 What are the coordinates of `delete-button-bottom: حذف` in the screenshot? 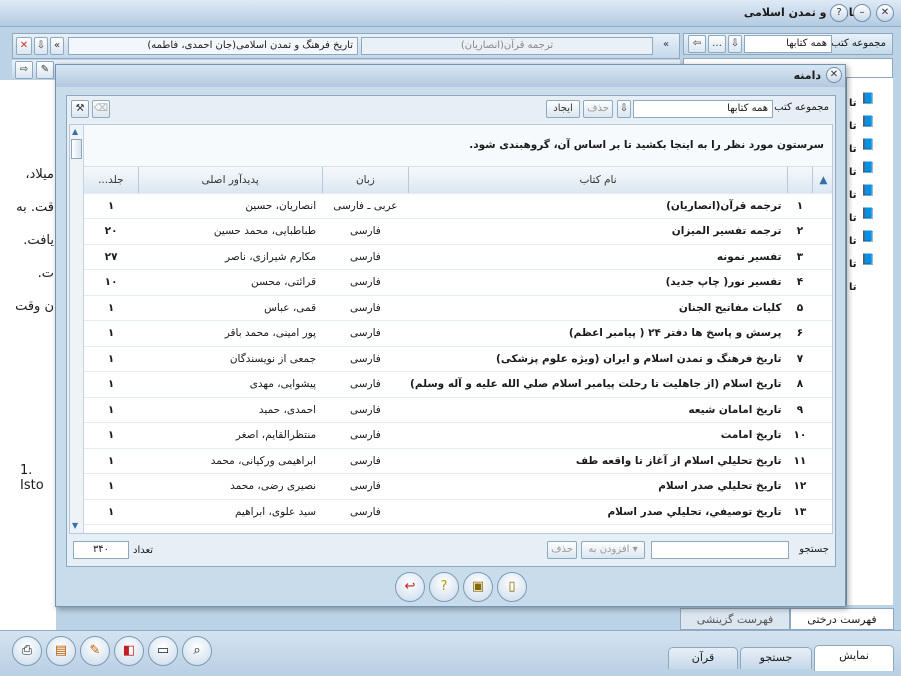 It's located at (562, 550).